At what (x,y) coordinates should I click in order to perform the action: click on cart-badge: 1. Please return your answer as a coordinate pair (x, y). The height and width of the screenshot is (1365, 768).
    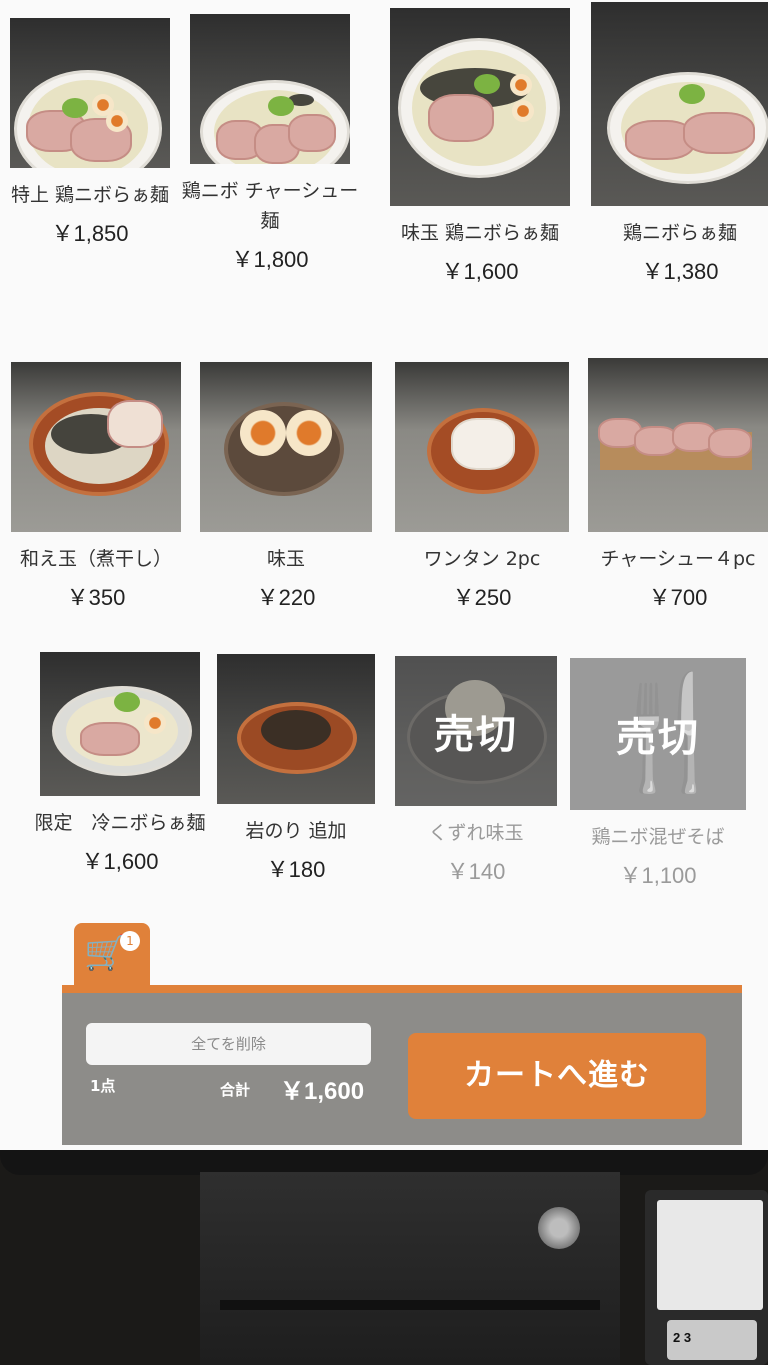
    Looking at the image, I should click on (130, 941).